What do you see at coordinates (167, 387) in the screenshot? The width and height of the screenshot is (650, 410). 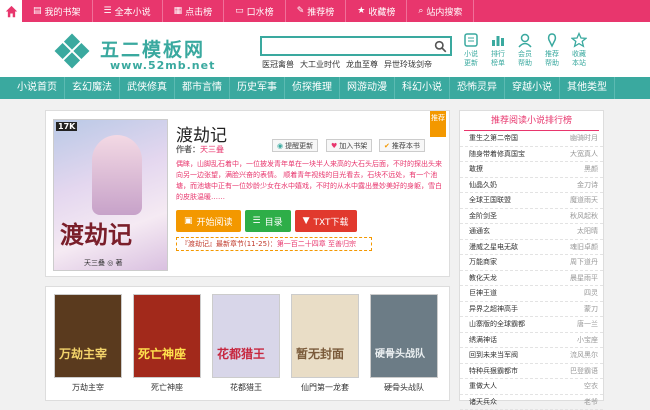 I see `recommended-book-title: 死亡神座` at bounding box center [167, 387].